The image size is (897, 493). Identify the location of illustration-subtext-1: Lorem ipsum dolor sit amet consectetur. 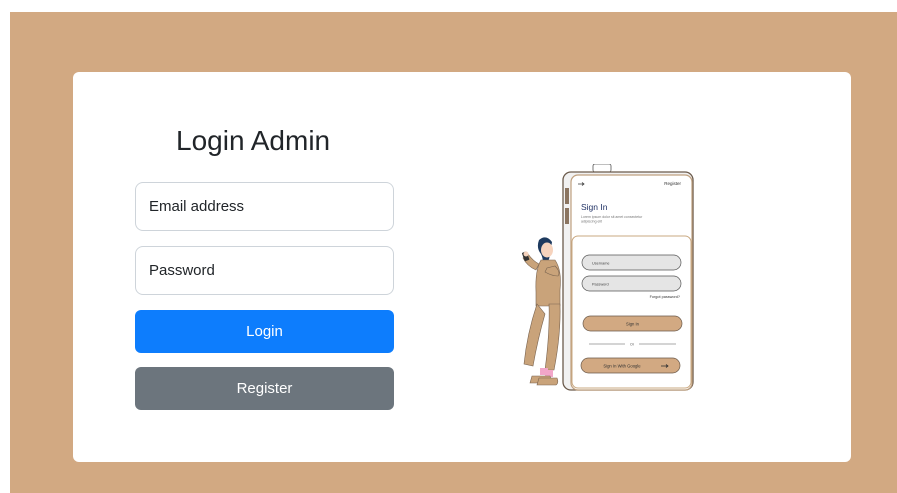
(612, 217).